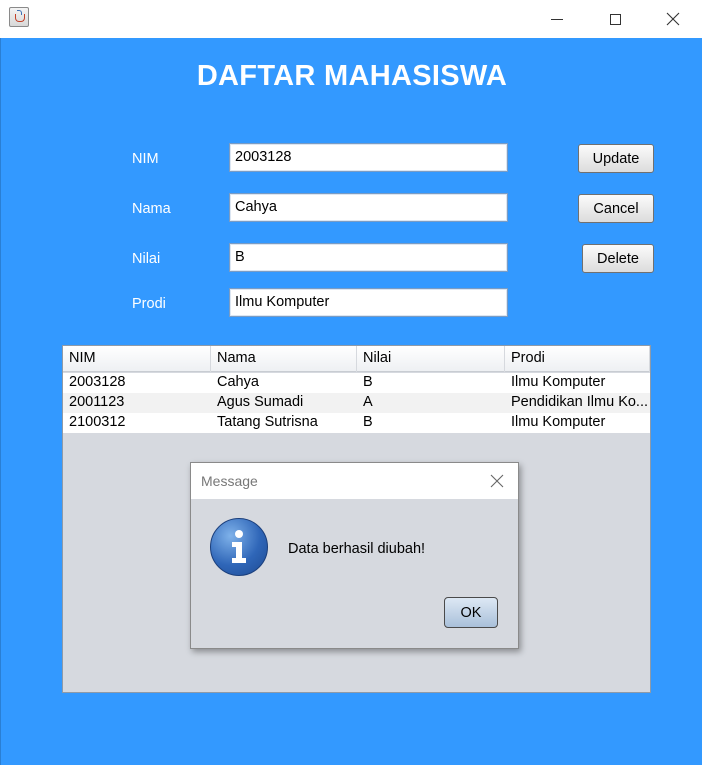 This screenshot has width=702, height=765. I want to click on prodi-label: Prodi, so click(149, 304).